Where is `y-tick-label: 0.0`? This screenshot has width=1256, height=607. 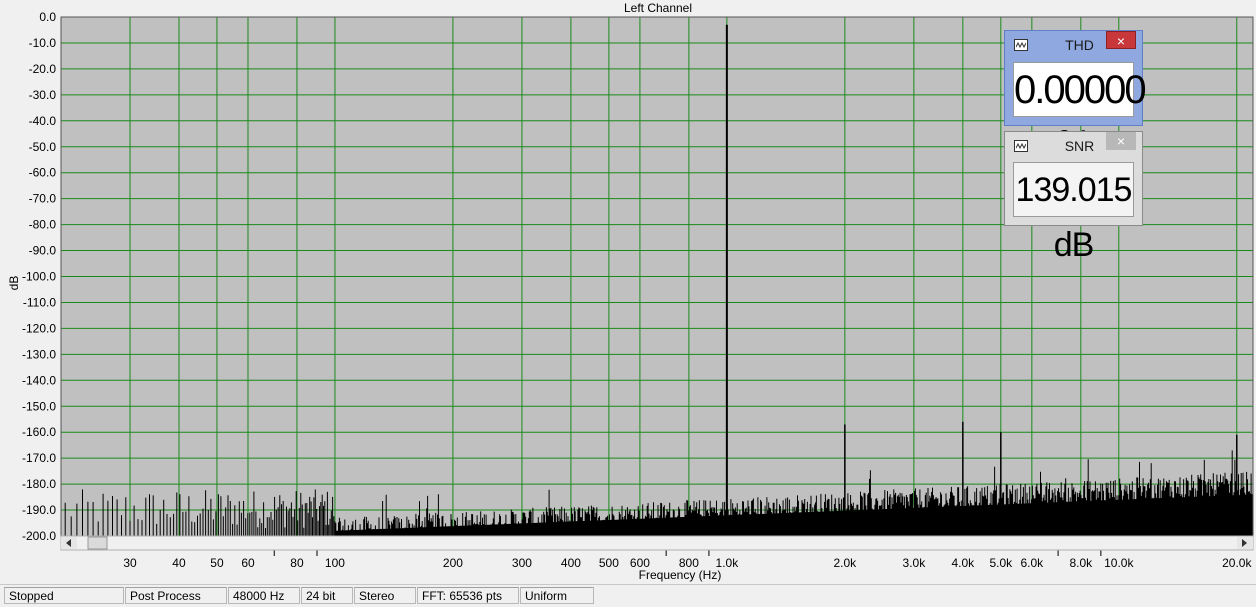 y-tick-label: 0.0 is located at coordinates (47, 17).